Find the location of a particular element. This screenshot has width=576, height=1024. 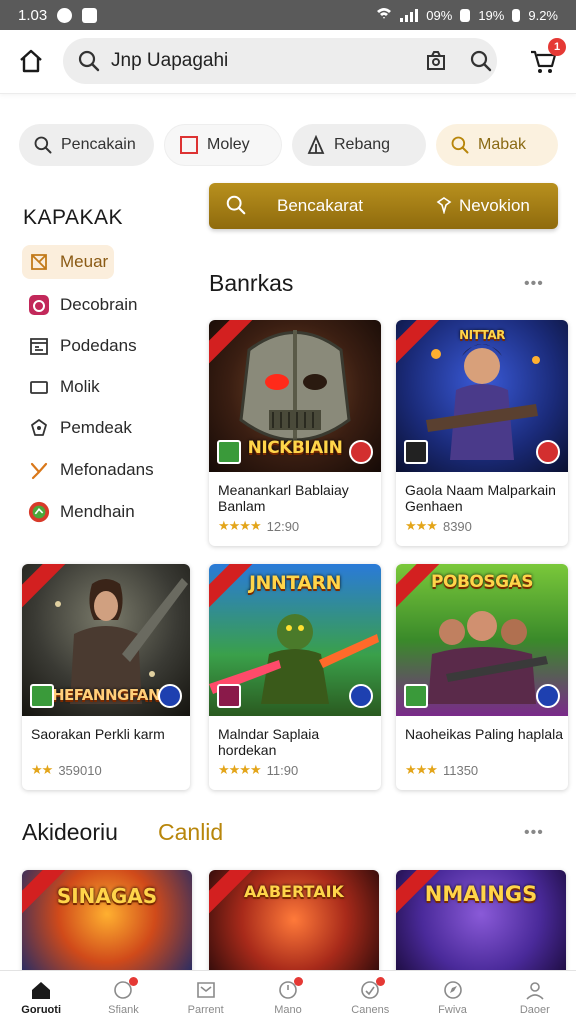

home-button is located at coordinates (31, 61).